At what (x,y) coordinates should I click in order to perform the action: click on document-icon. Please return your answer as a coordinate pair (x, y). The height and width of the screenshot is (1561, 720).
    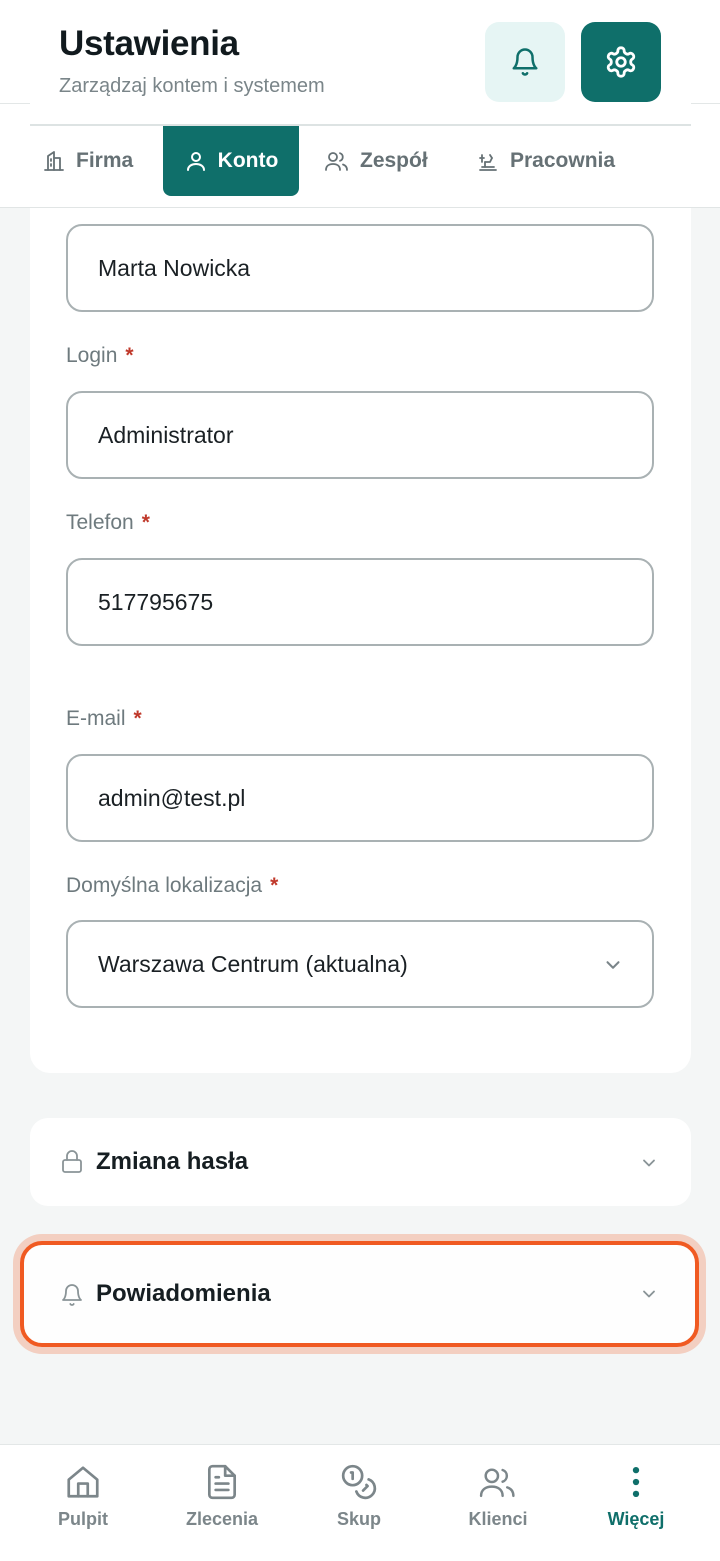
    Looking at the image, I should click on (222, 1482).